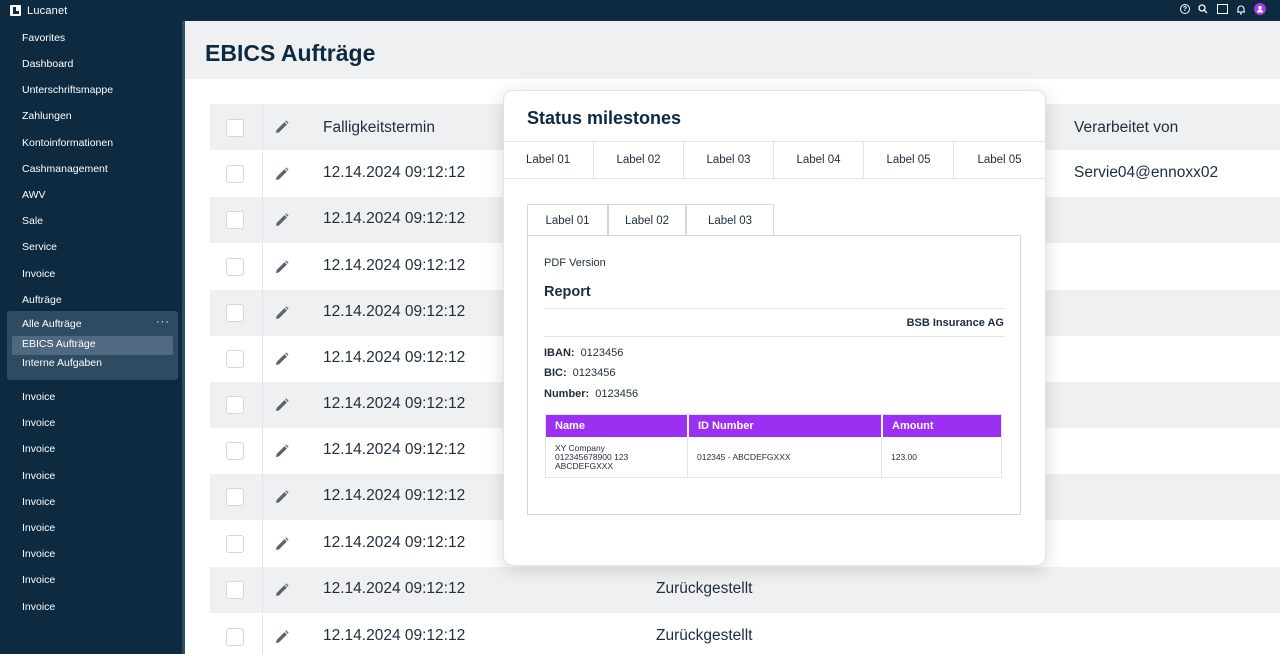  Describe the element at coordinates (604, 118) in the screenshot. I see `dialog-title: Status milestones` at that location.